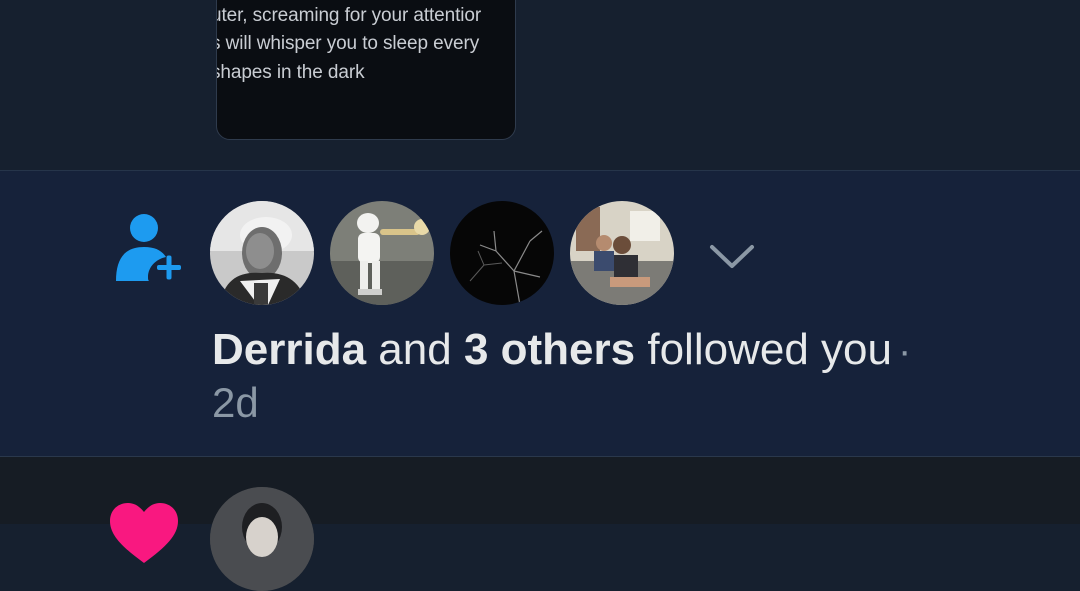 The width and height of the screenshot is (1080, 591). What do you see at coordinates (382, 253) in the screenshot?
I see `avatar-robot-trumpet` at bounding box center [382, 253].